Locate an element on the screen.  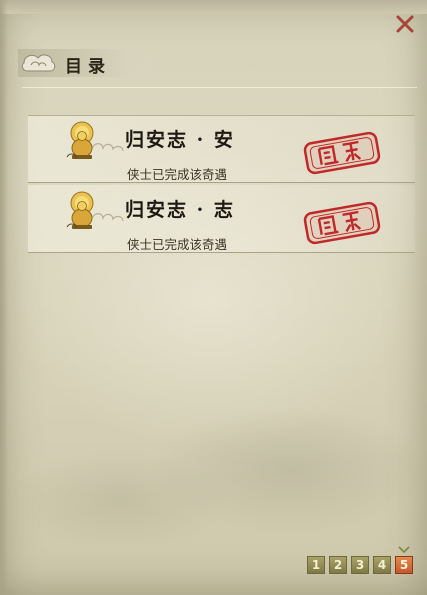
encounter-entry: 归安志 · 志 侠士已完成该奇遇 is located at coordinates (221, 219).